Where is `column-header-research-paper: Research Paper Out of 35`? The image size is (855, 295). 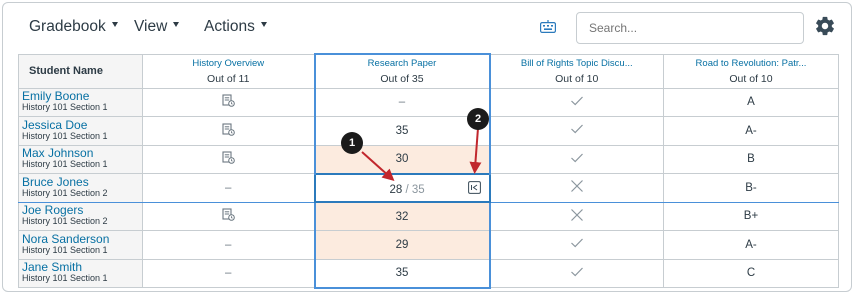 column-header-research-paper: Research Paper Out of 35 is located at coordinates (402, 71).